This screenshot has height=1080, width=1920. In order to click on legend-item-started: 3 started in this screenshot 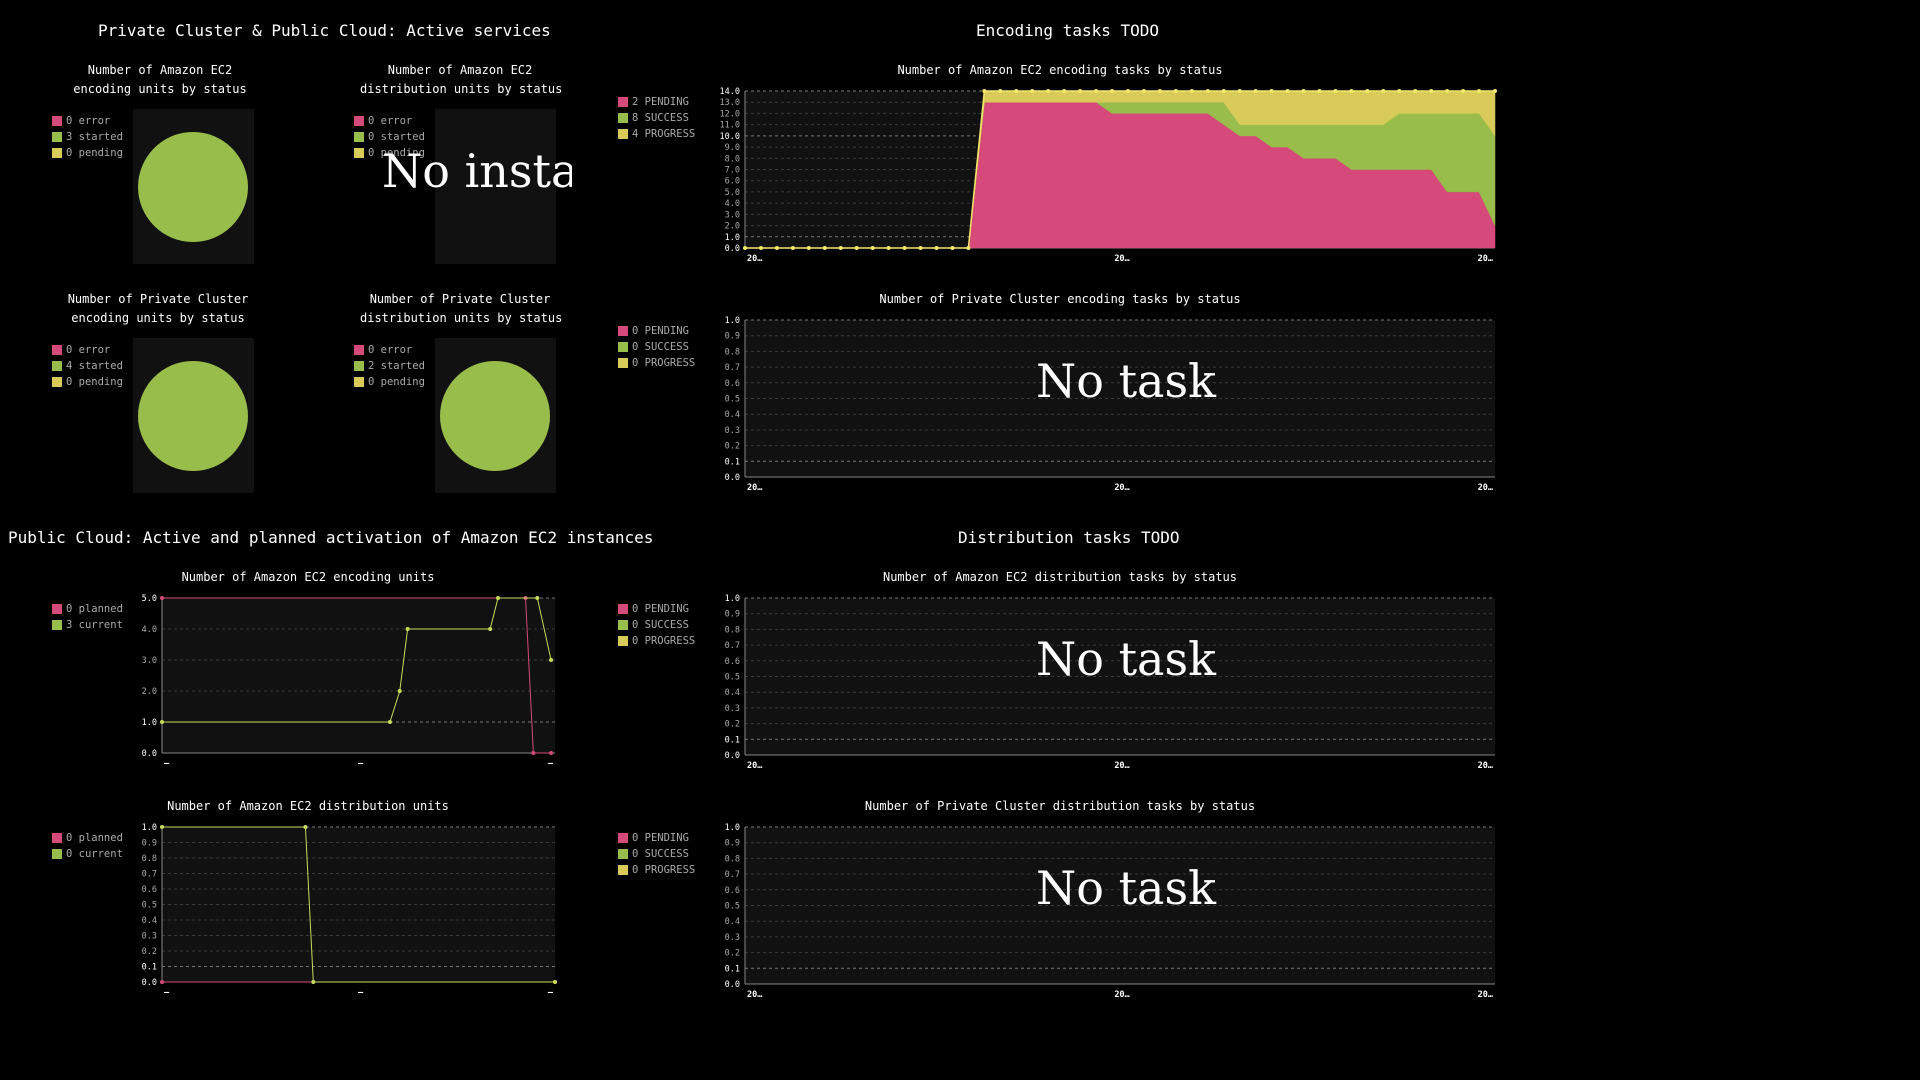, I will do `click(87, 137)`.